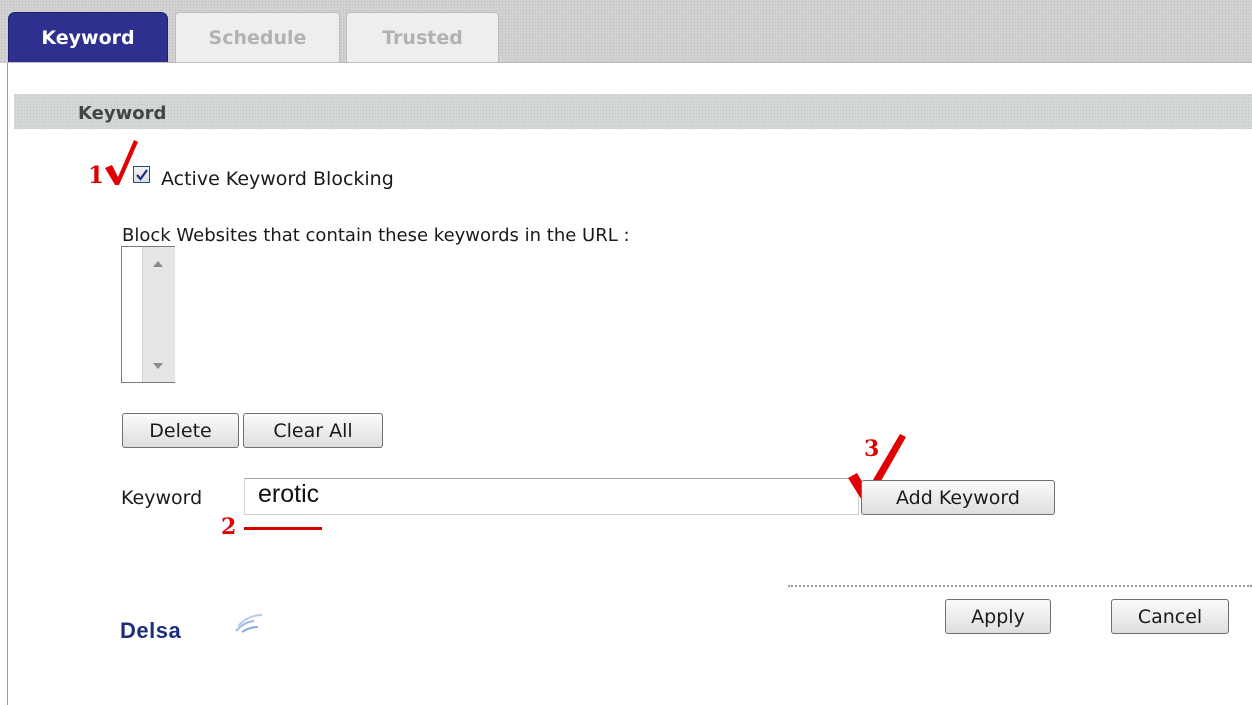 The height and width of the screenshot is (705, 1252). What do you see at coordinates (633, 111) in the screenshot?
I see `section-header: Keyword` at bounding box center [633, 111].